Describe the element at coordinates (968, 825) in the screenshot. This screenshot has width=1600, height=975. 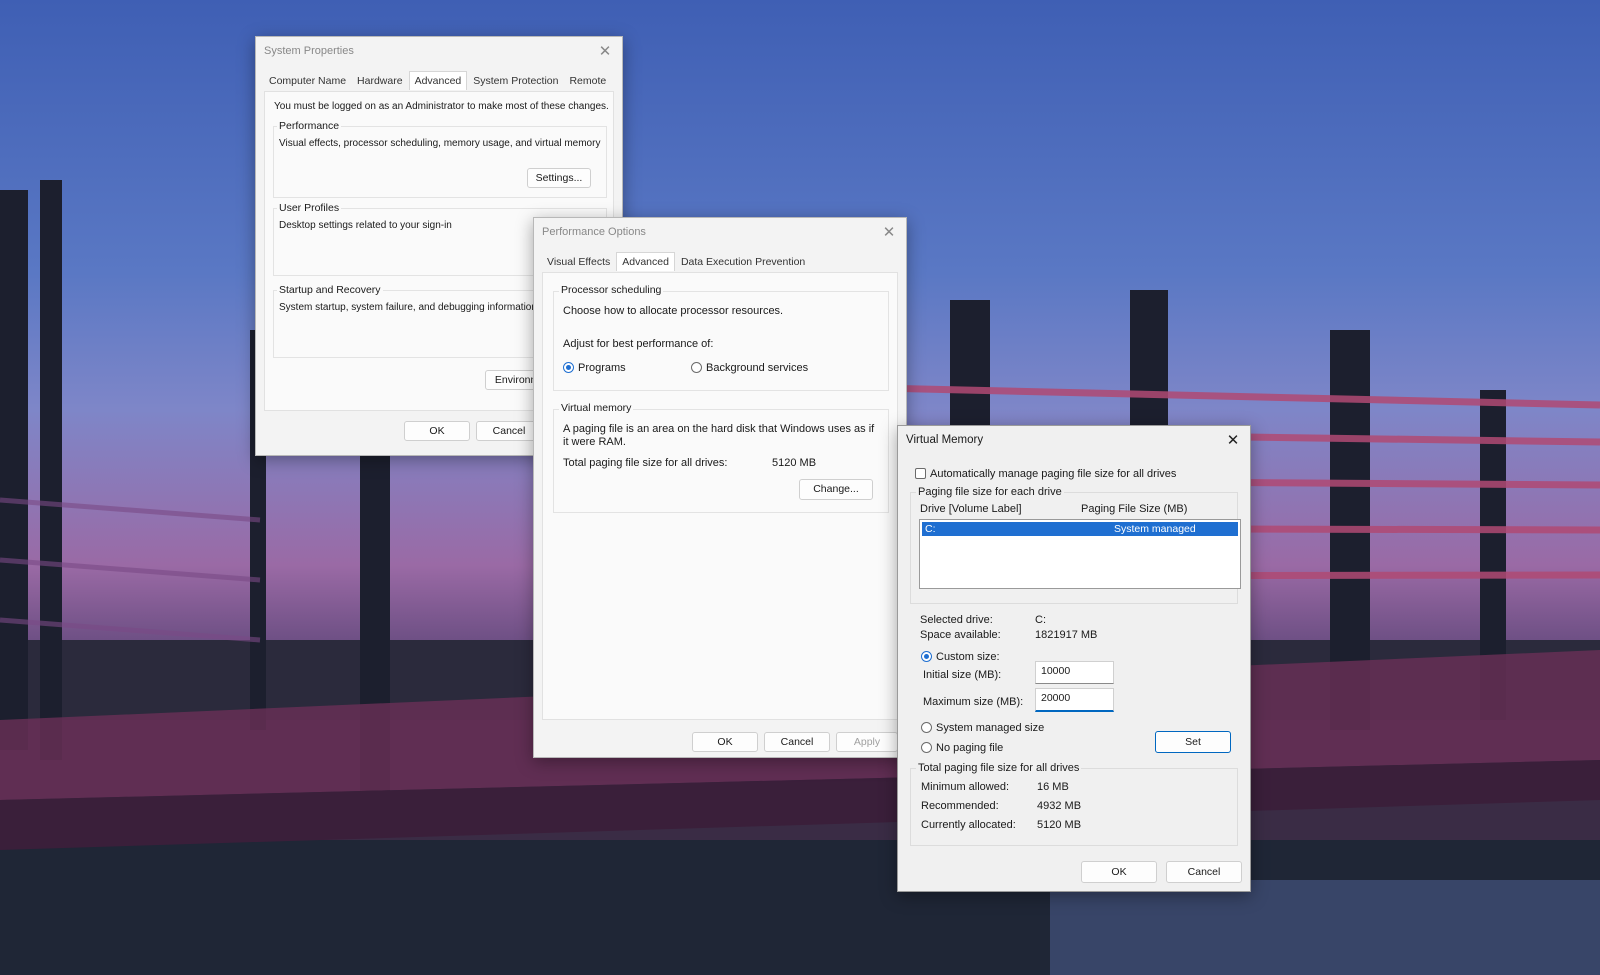
I see `currently-allocated-label: Currently allocated:` at that location.